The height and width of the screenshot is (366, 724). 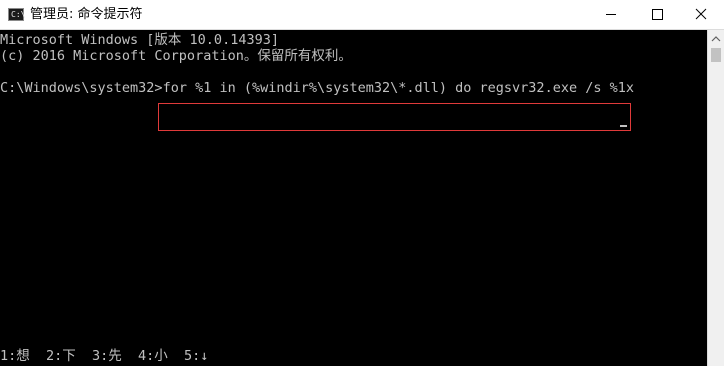 I want to click on console-line-copyright: (c) 2016 Microsoft Corporation。保留所有权利。, so click(x=176, y=56).